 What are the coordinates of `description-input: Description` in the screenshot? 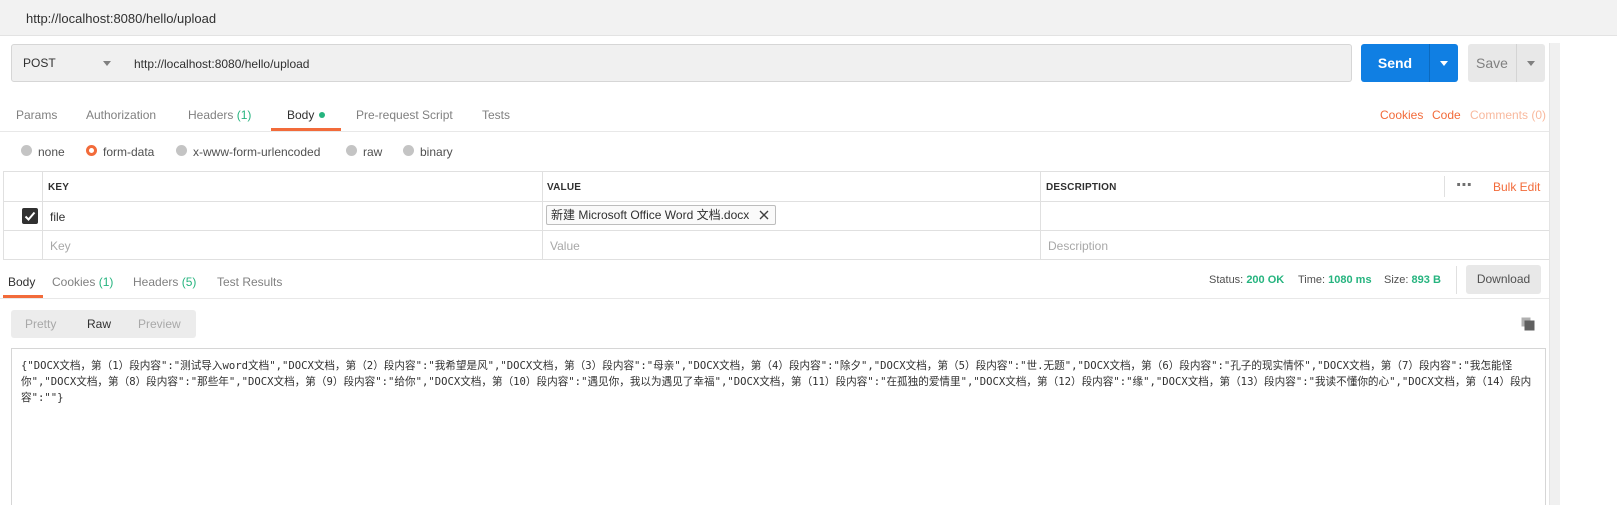 It's located at (1078, 246).